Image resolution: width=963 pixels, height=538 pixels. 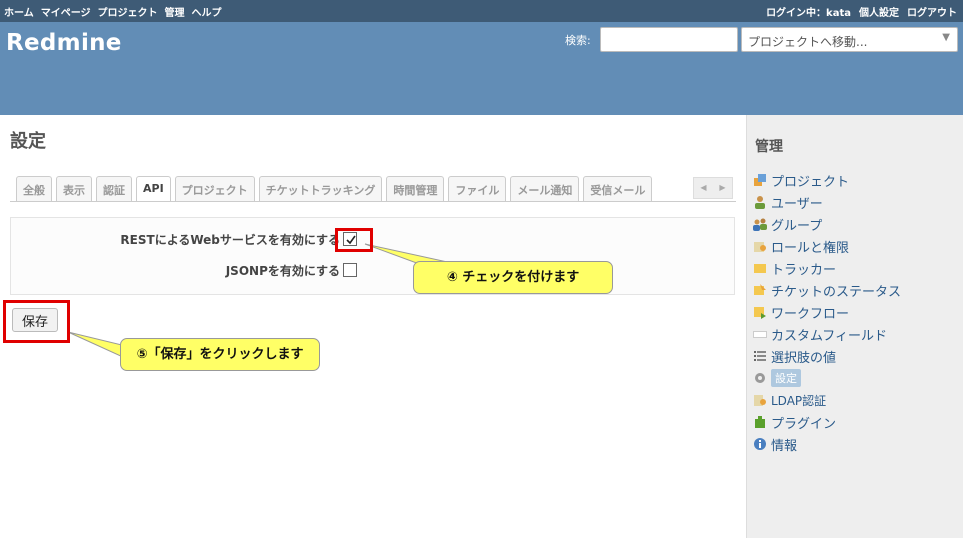 I want to click on role-icon, so click(x=760, y=247).